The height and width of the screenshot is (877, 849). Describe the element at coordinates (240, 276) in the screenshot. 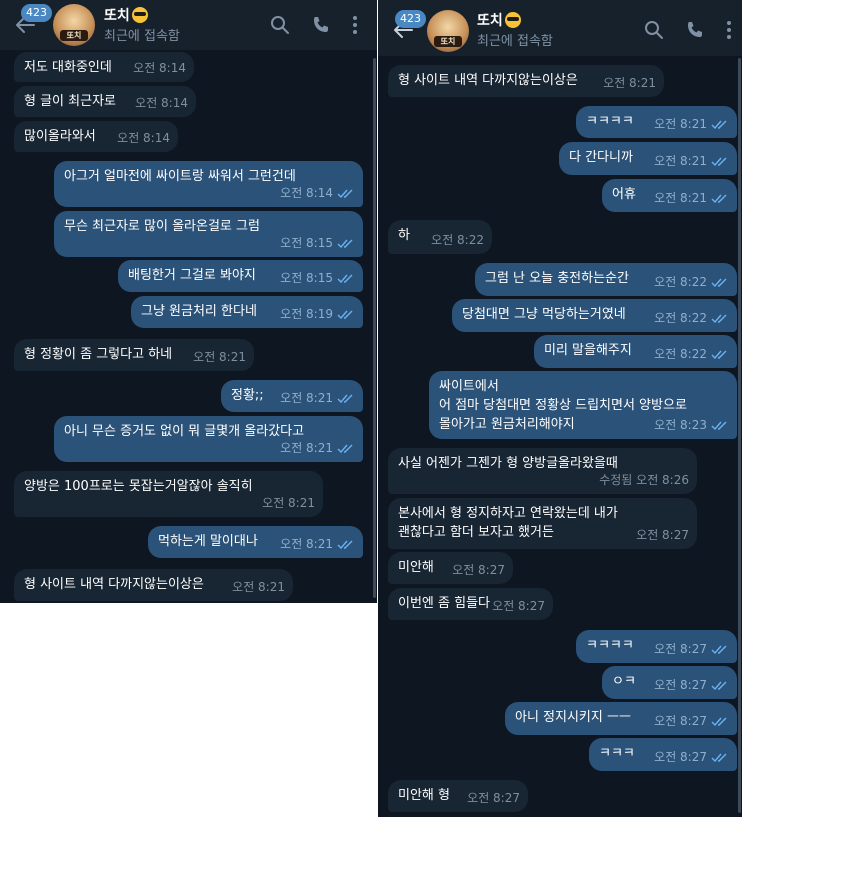

I see `message-bubble-out: 배팅한거 그걸로 봐야지 오전 8:15` at that location.